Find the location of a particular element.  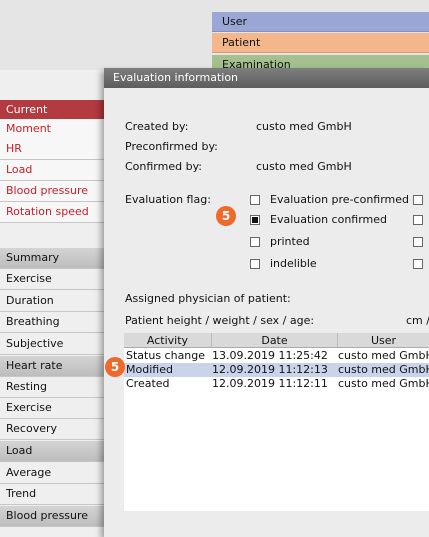

patient-hw-label: Patient height / weight / sex / age: is located at coordinates (220, 320).